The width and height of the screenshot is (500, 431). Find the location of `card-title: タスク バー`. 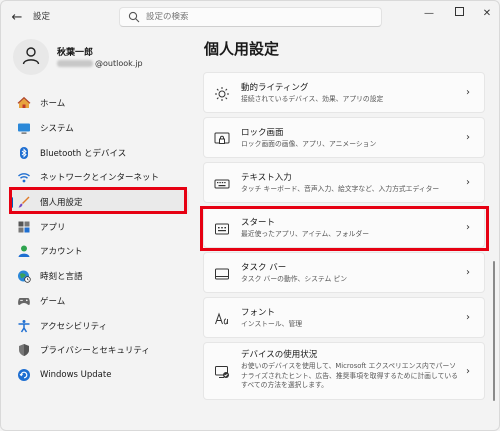

card-title: タスク バー is located at coordinates (264, 268).